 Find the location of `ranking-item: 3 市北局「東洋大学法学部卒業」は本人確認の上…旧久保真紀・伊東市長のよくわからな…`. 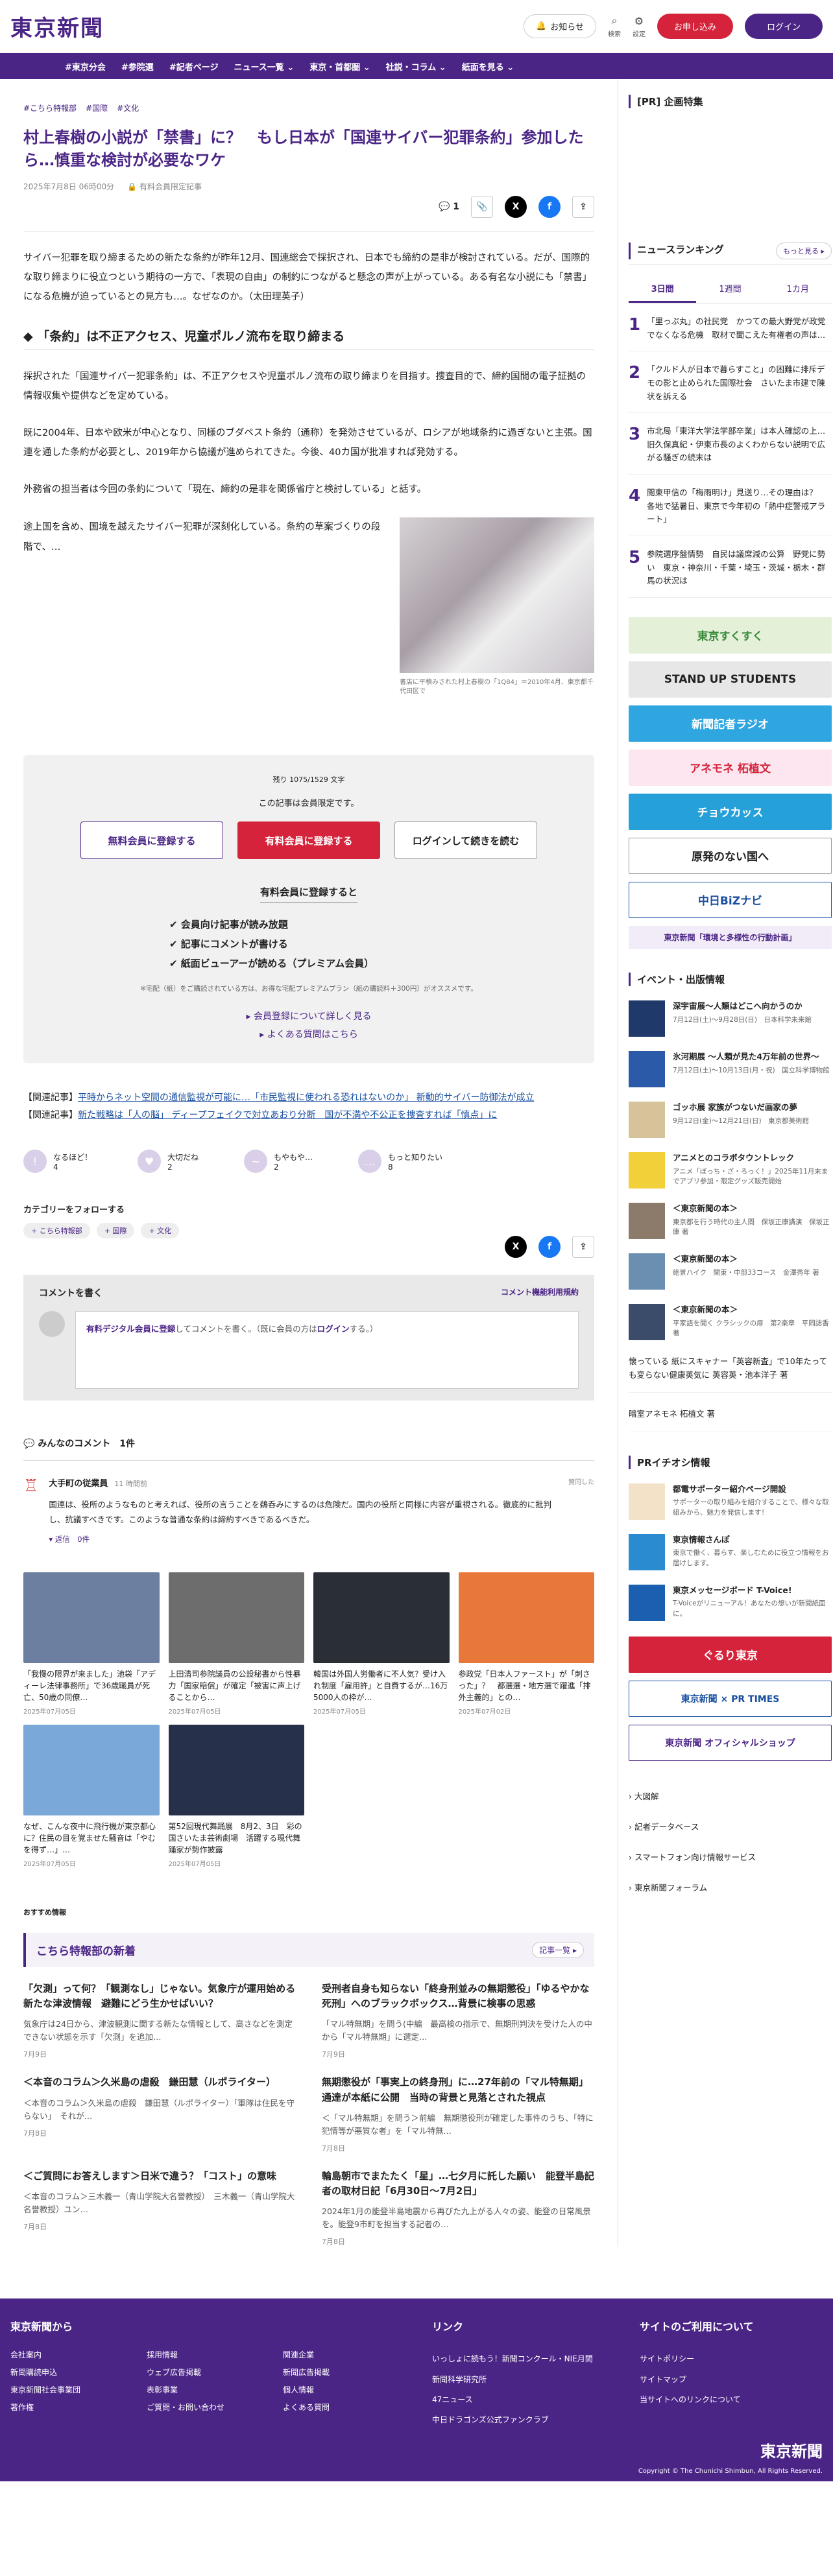

ranking-item: 3 市北局「東洋大学法学部卒業」は本人確認の上…旧久保真紀・伊東市長のよくわからな… is located at coordinates (730, 450).